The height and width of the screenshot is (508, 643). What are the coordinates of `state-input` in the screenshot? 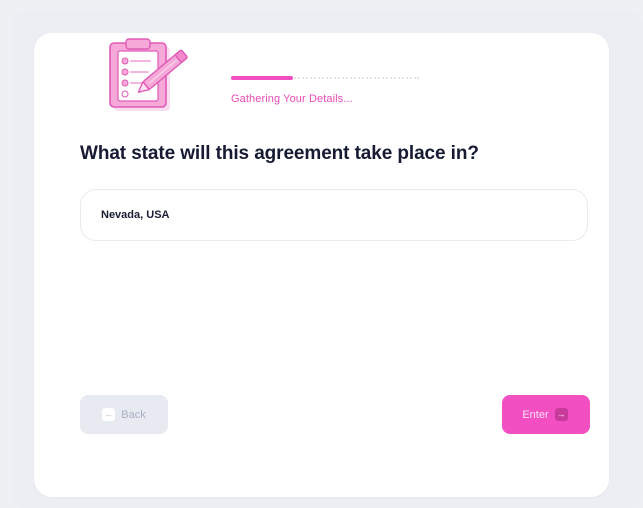 It's located at (334, 215).